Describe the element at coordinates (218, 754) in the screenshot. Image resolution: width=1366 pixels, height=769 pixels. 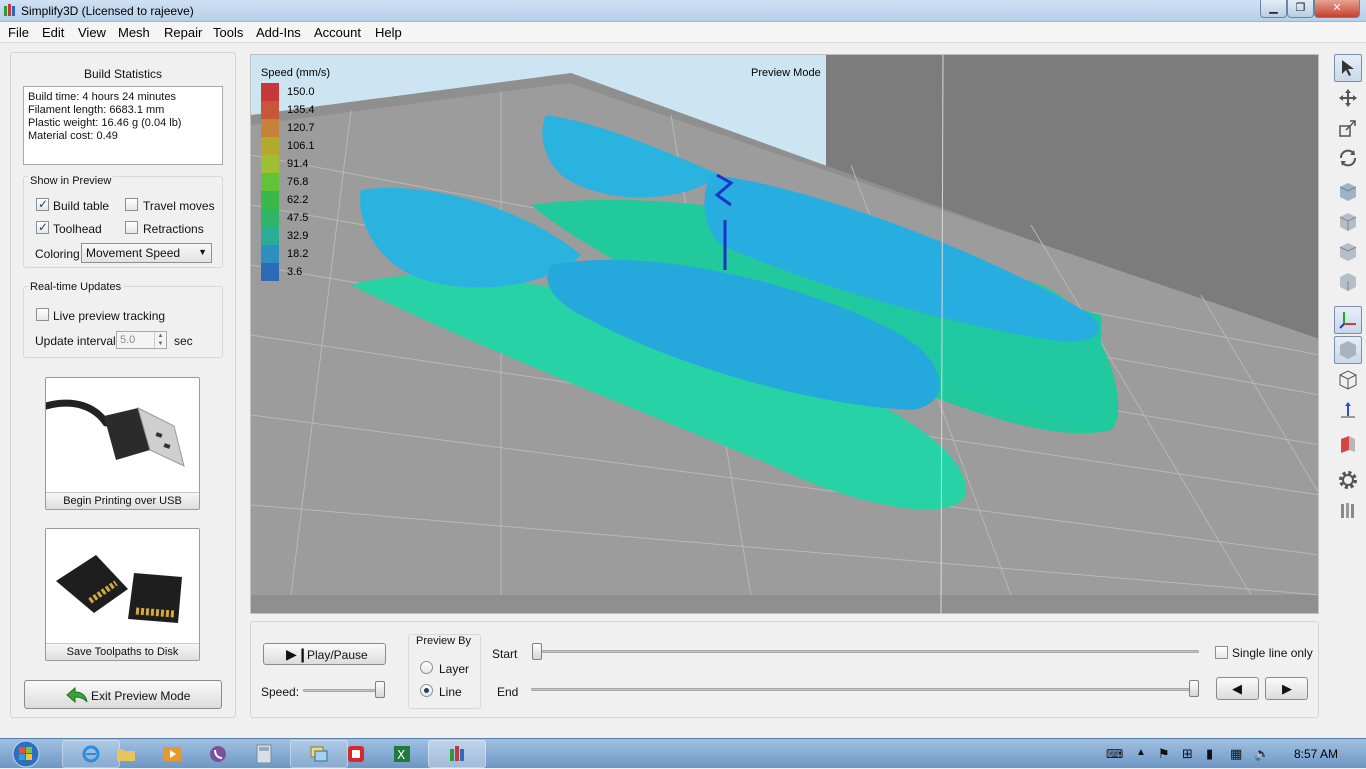
I see `viber-icon` at that location.